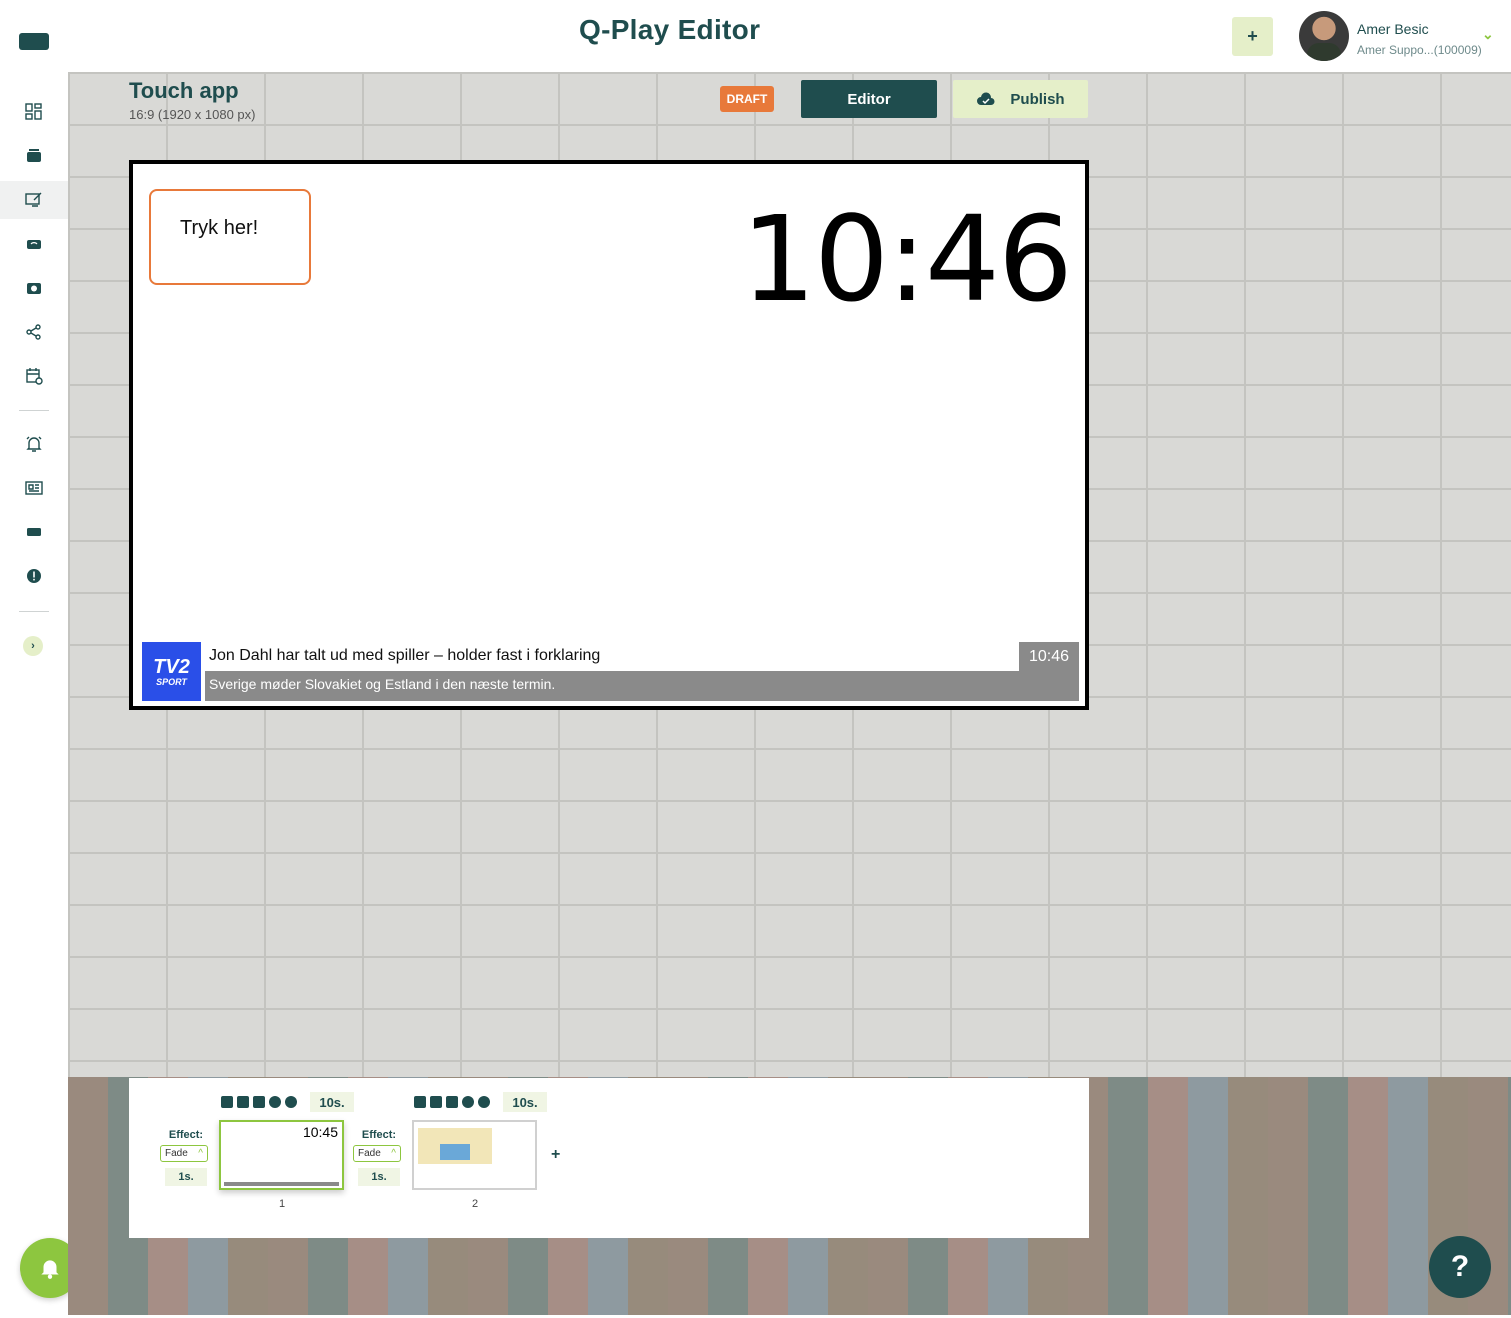  What do you see at coordinates (1324, 36) in the screenshot?
I see `avatar` at bounding box center [1324, 36].